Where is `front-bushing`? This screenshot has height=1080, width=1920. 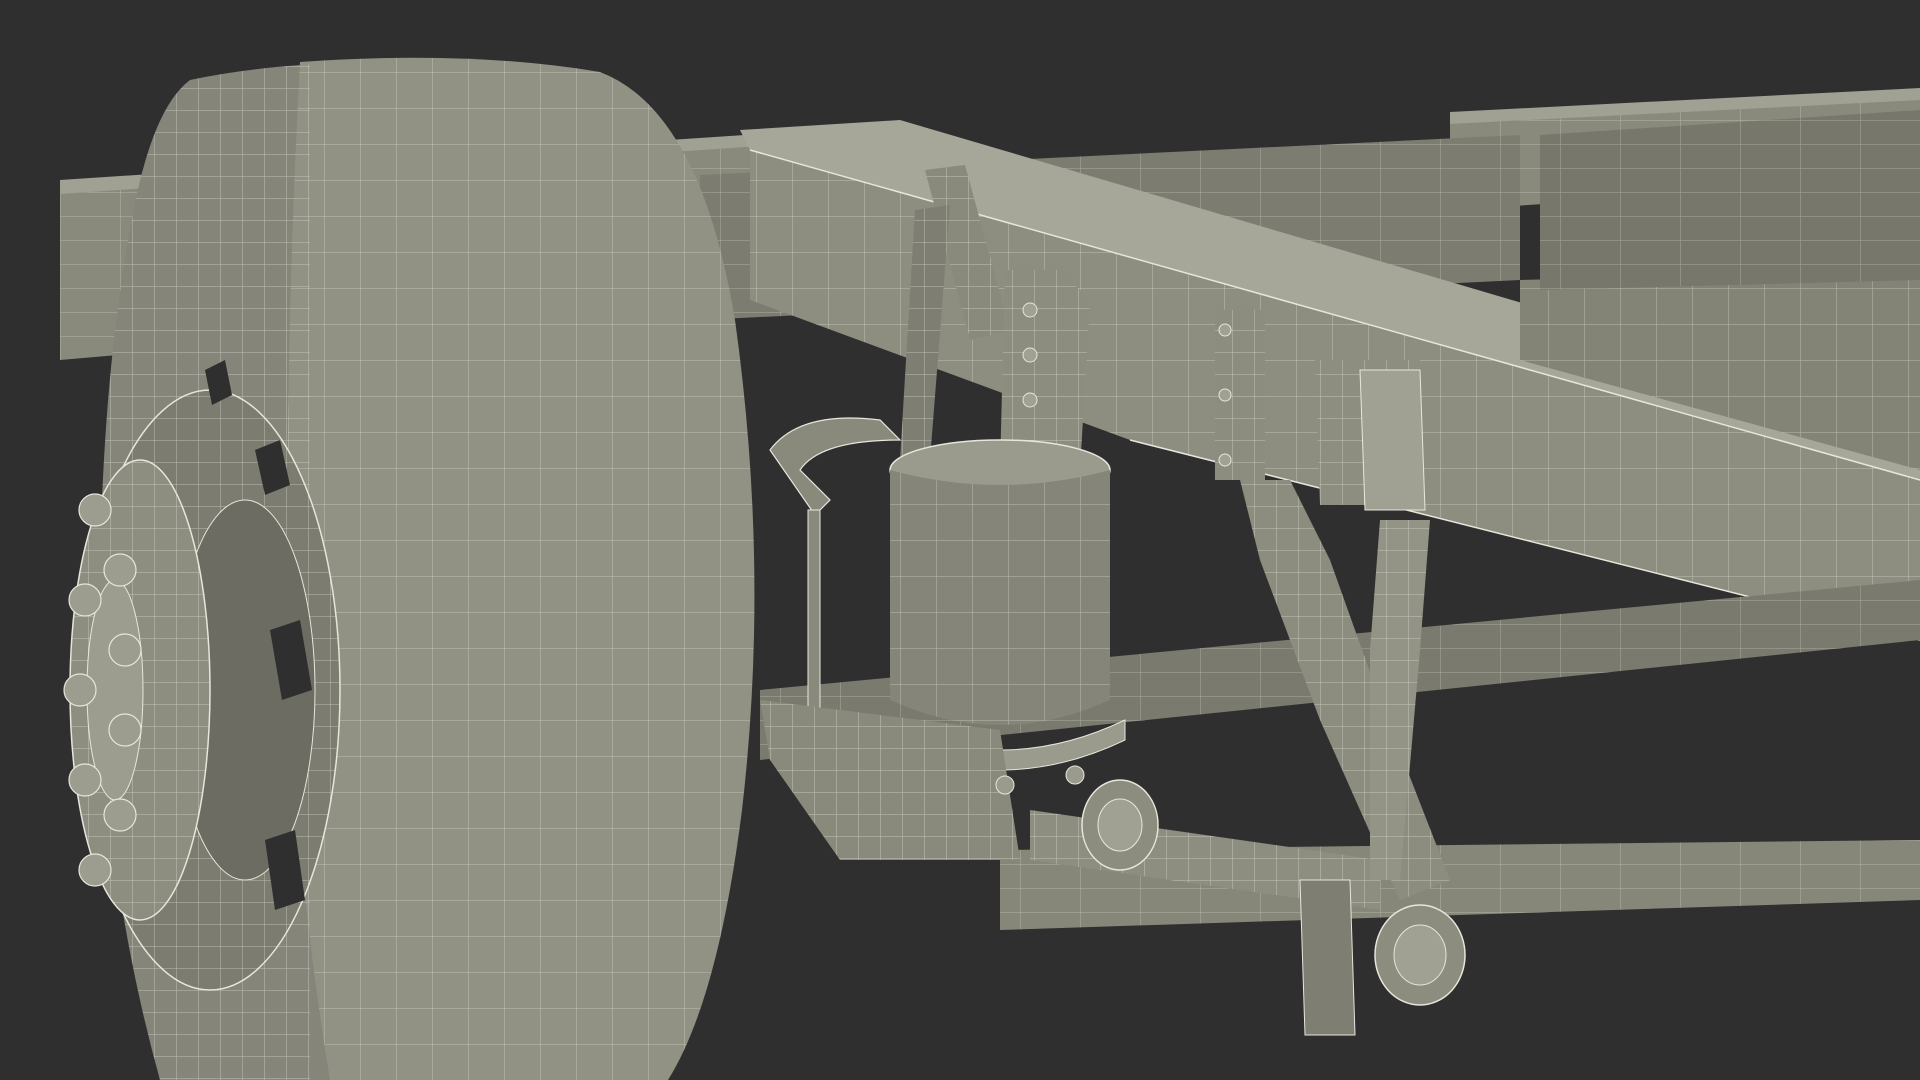 front-bushing is located at coordinates (1120, 825).